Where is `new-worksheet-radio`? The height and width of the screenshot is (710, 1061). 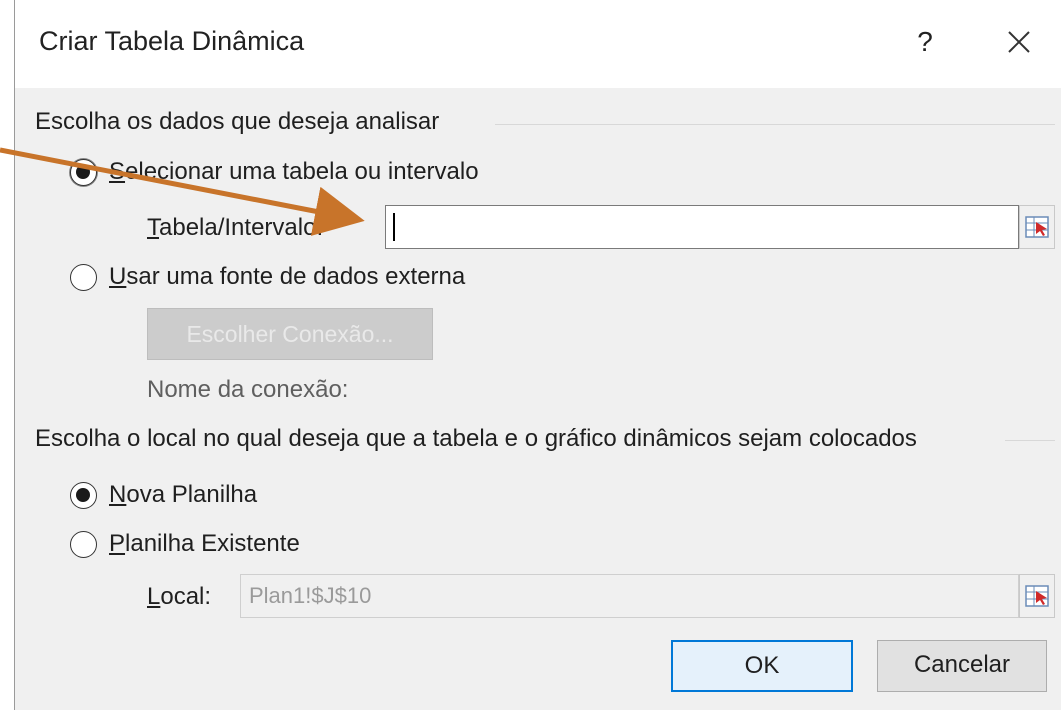
new-worksheet-radio is located at coordinates (83, 495).